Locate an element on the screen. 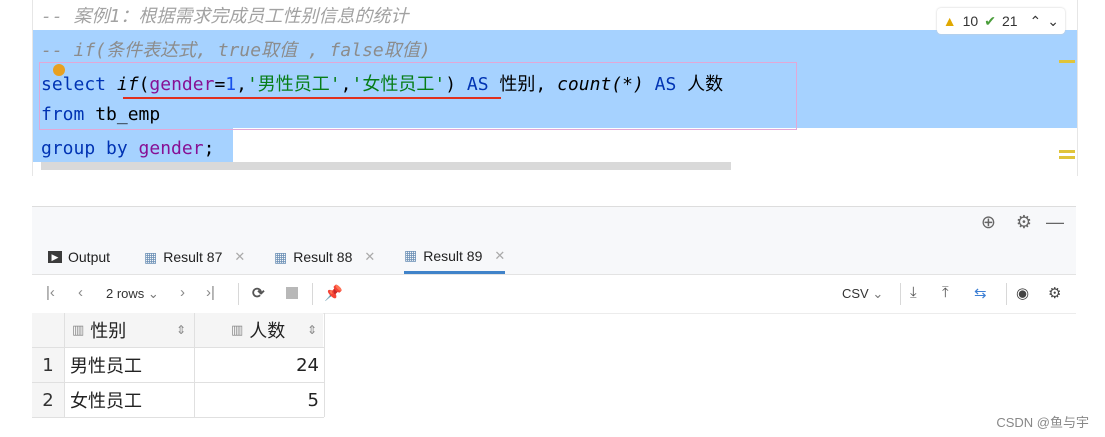  count-args: (*) is located at coordinates (627, 84).